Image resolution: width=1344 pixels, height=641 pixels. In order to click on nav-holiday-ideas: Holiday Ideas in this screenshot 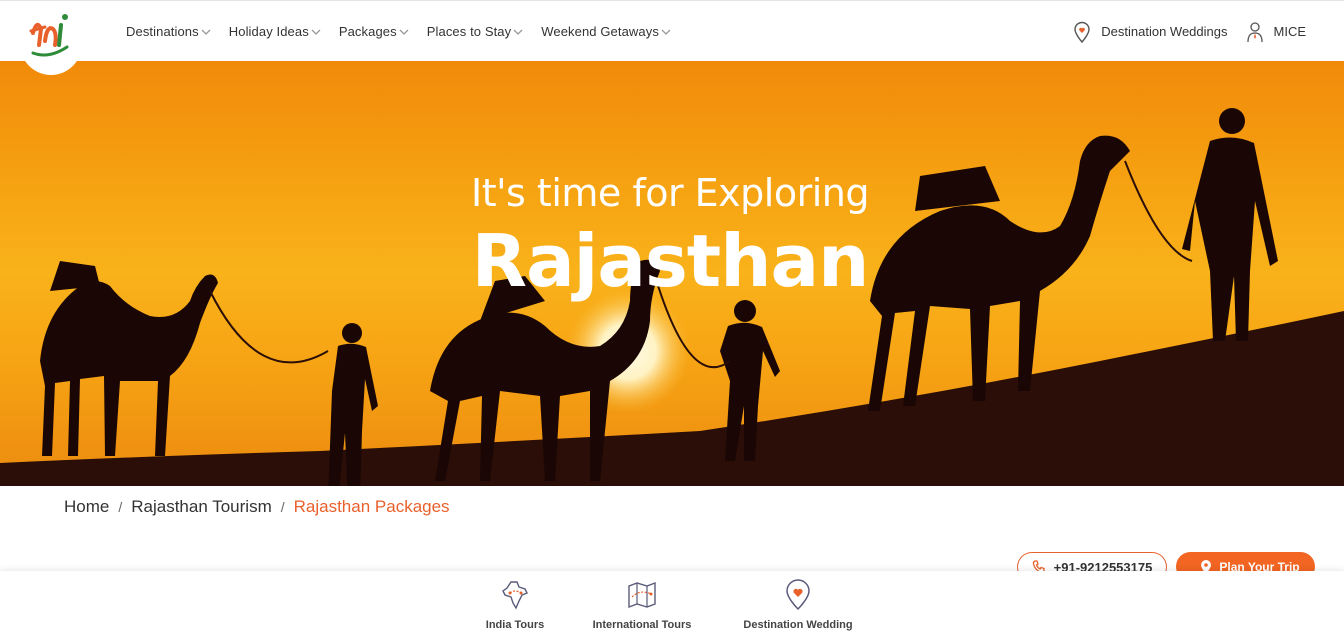, I will do `click(275, 31)`.